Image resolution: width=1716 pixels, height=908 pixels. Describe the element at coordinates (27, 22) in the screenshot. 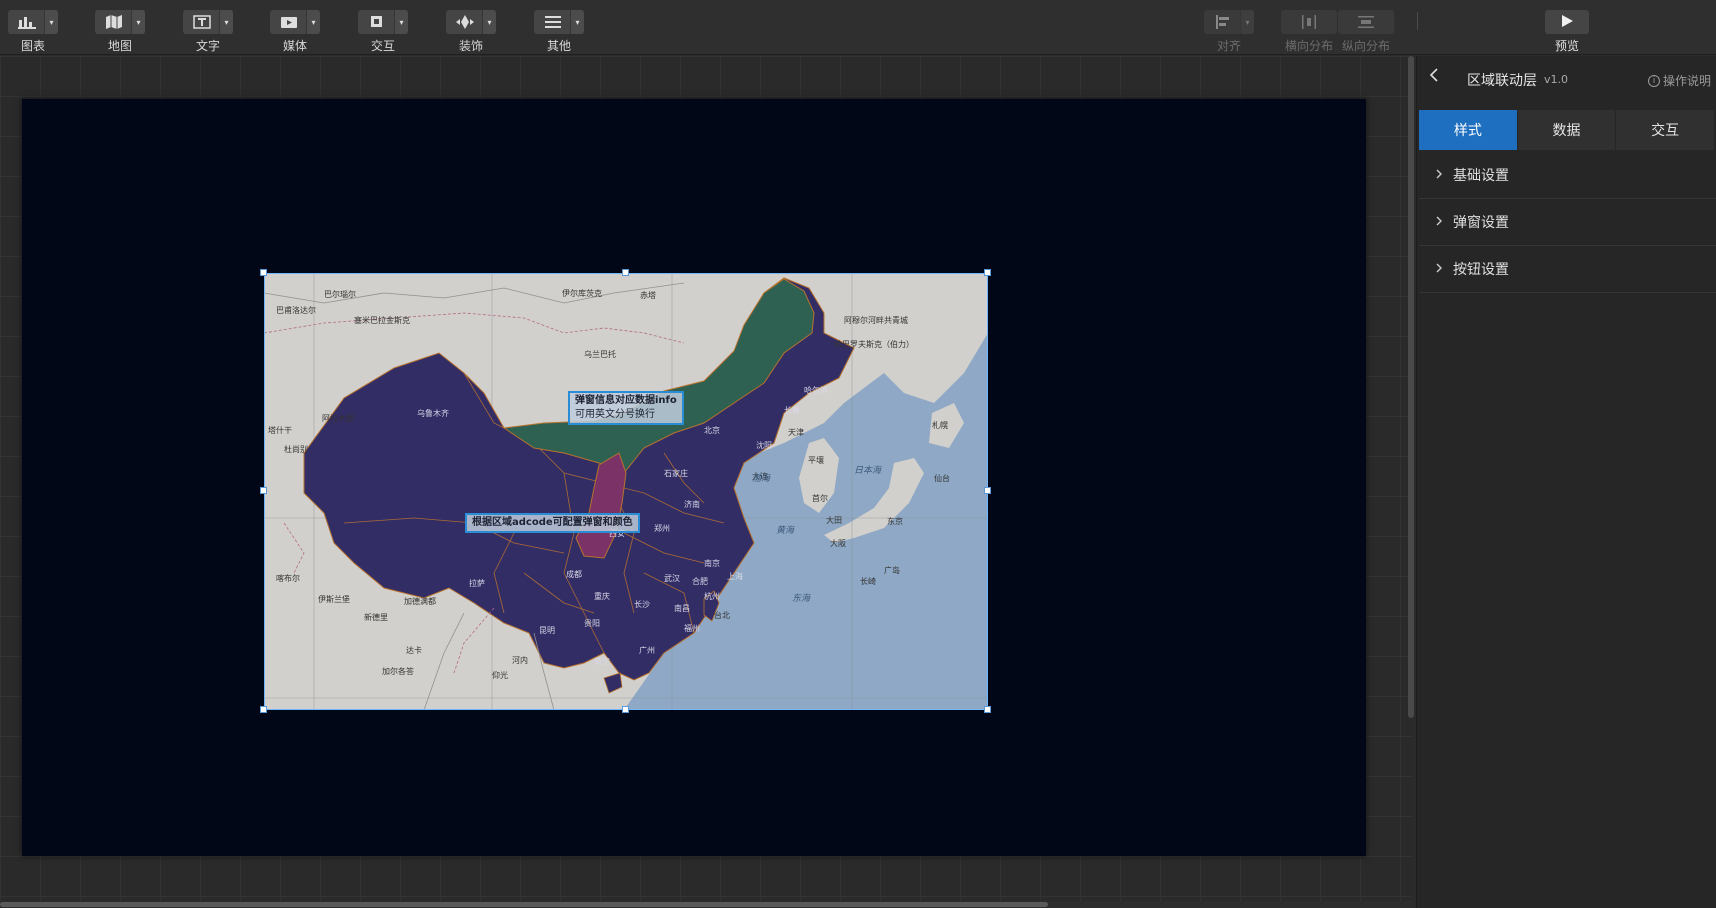

I see `chart-icon` at that location.